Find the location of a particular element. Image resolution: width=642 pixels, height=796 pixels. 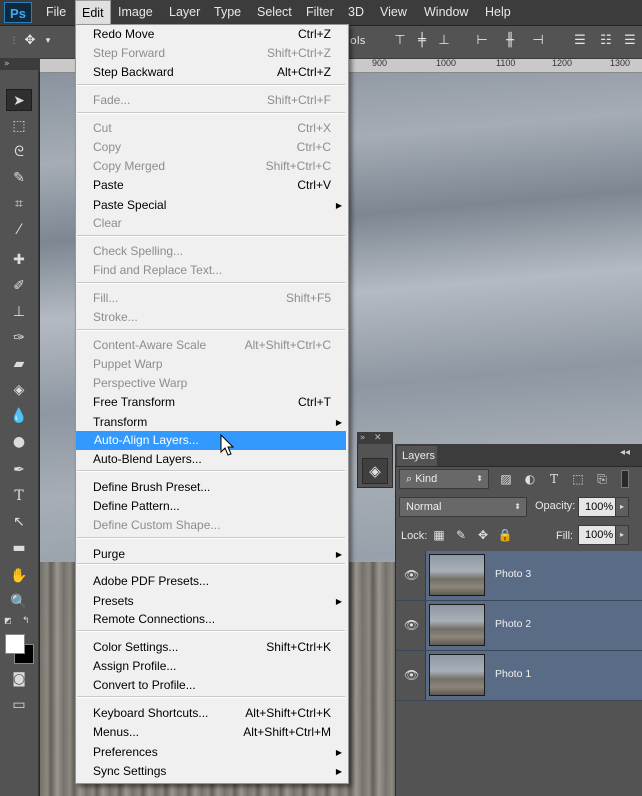

filter-toggle-switch is located at coordinates (625, 479).